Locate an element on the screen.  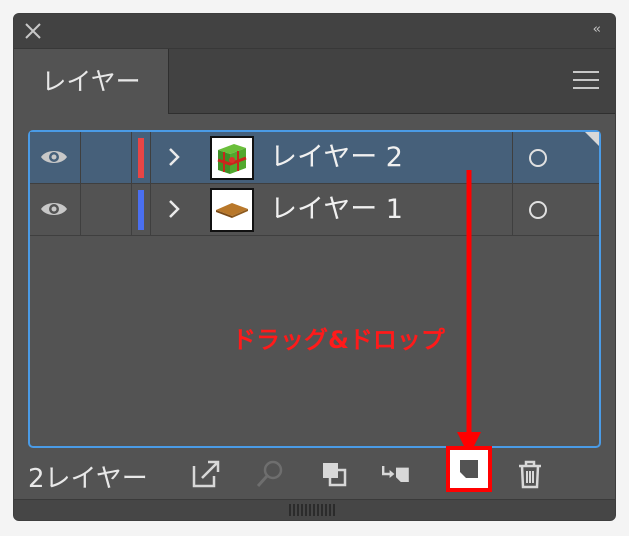
panel-menu-icon is located at coordinates (586, 81).